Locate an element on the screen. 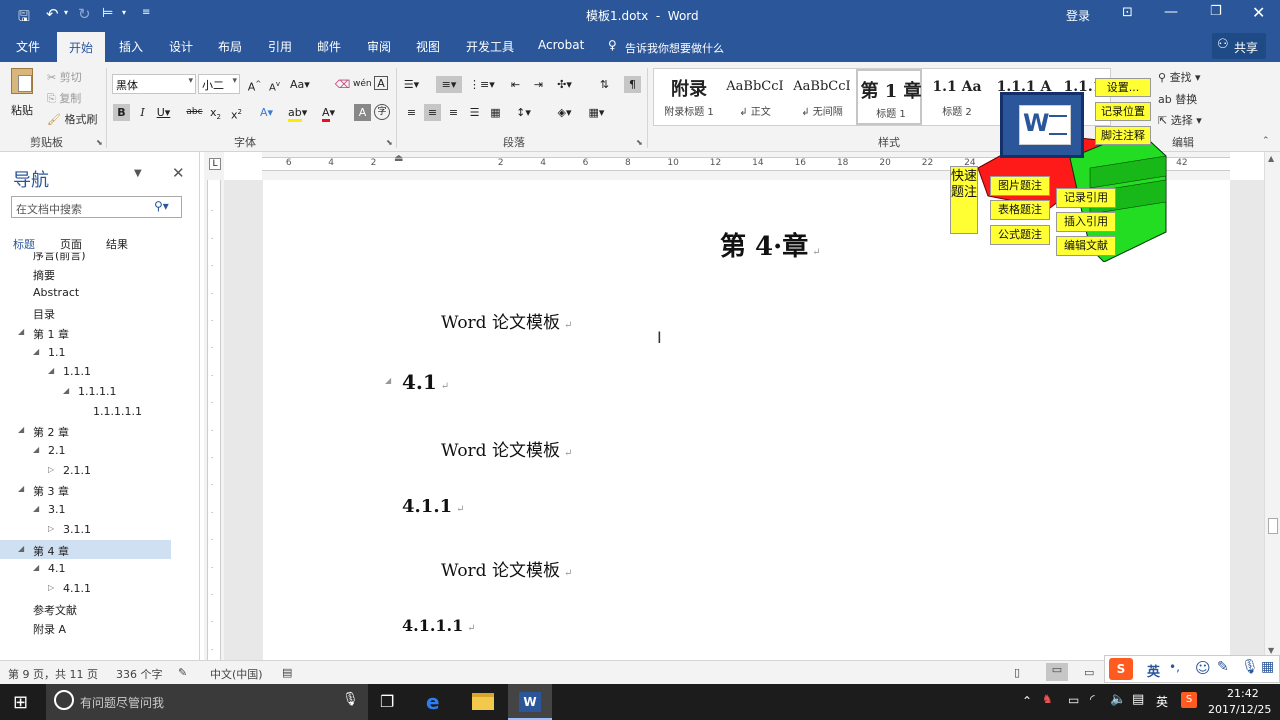 The height and width of the screenshot is (720, 1280). nav-tree-item: ◢ 第 3 章 is located at coordinates (100, 489).